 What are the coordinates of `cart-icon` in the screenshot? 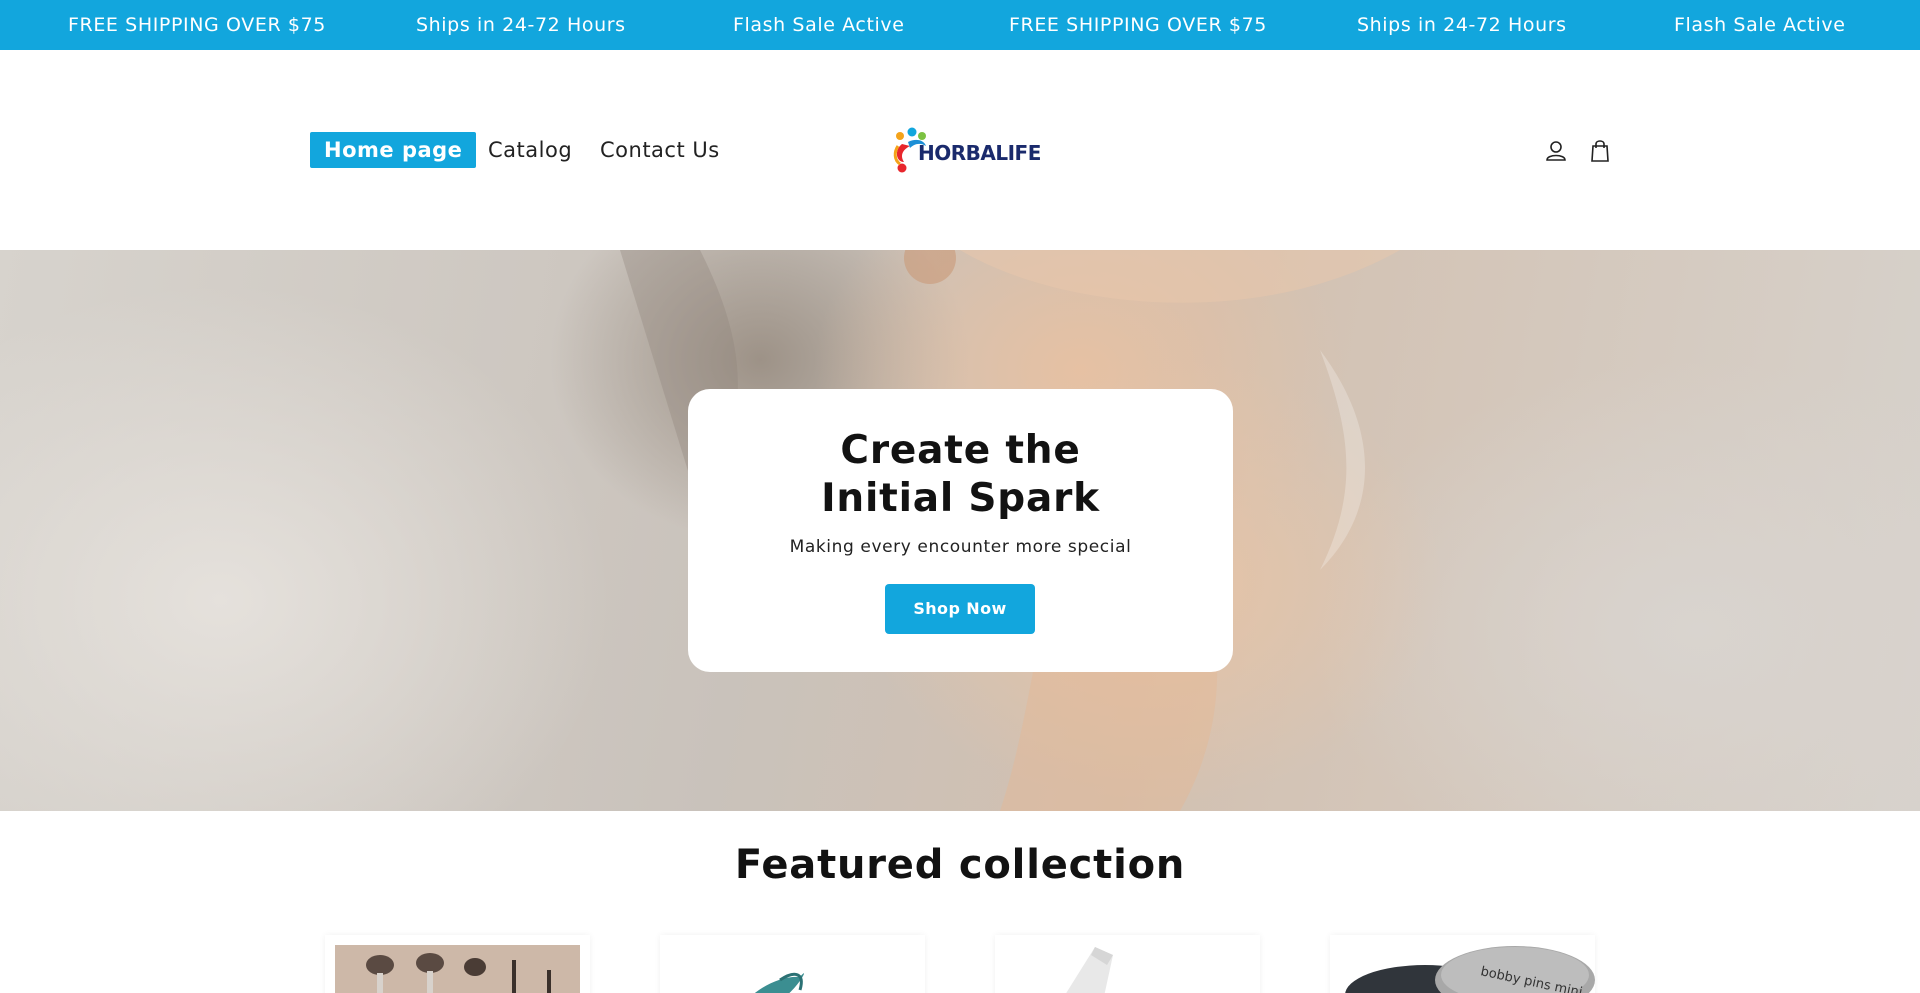 It's located at (1600, 151).